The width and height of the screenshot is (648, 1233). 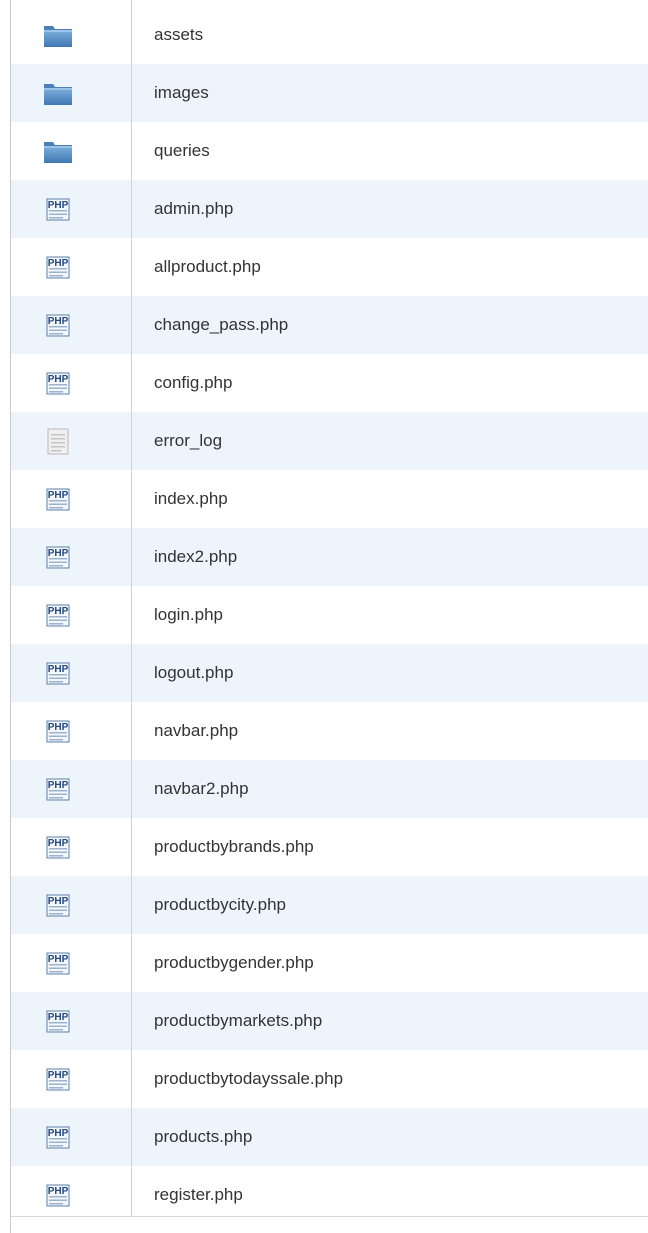 I want to click on file-row: PHP productbygender.php, so click(x=329, y=963).